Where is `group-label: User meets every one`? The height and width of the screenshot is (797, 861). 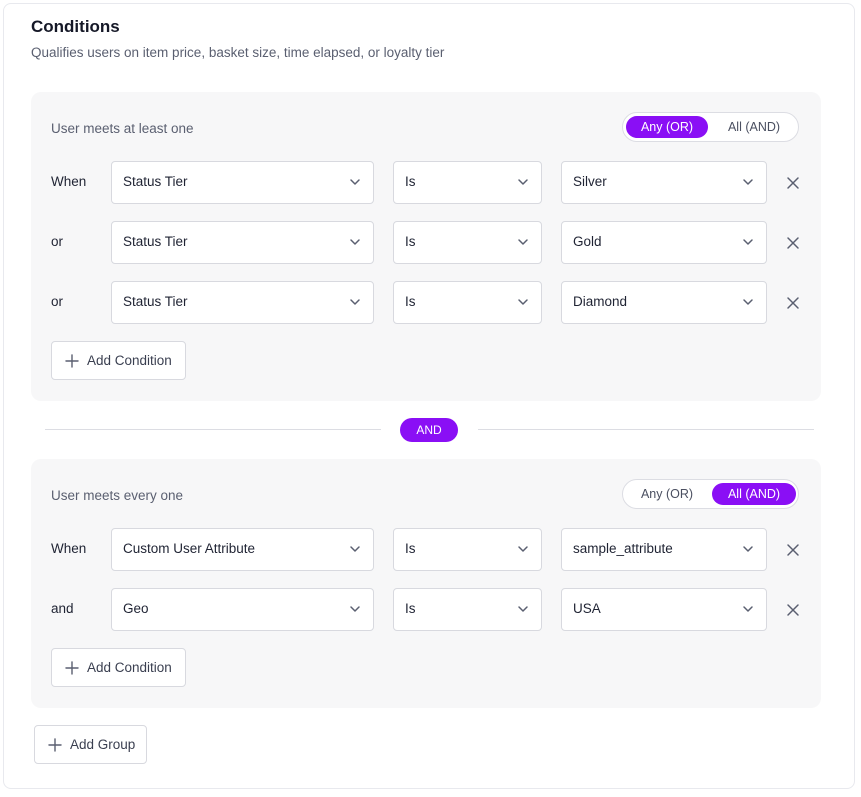 group-label: User meets every one is located at coordinates (117, 495).